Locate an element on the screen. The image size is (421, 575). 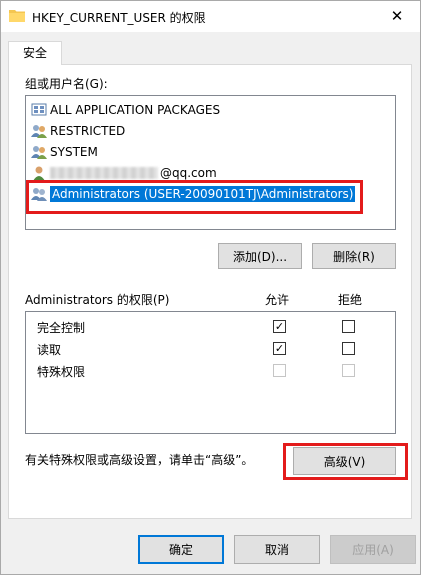
group-name: SYSTEM is located at coordinates (74, 151).